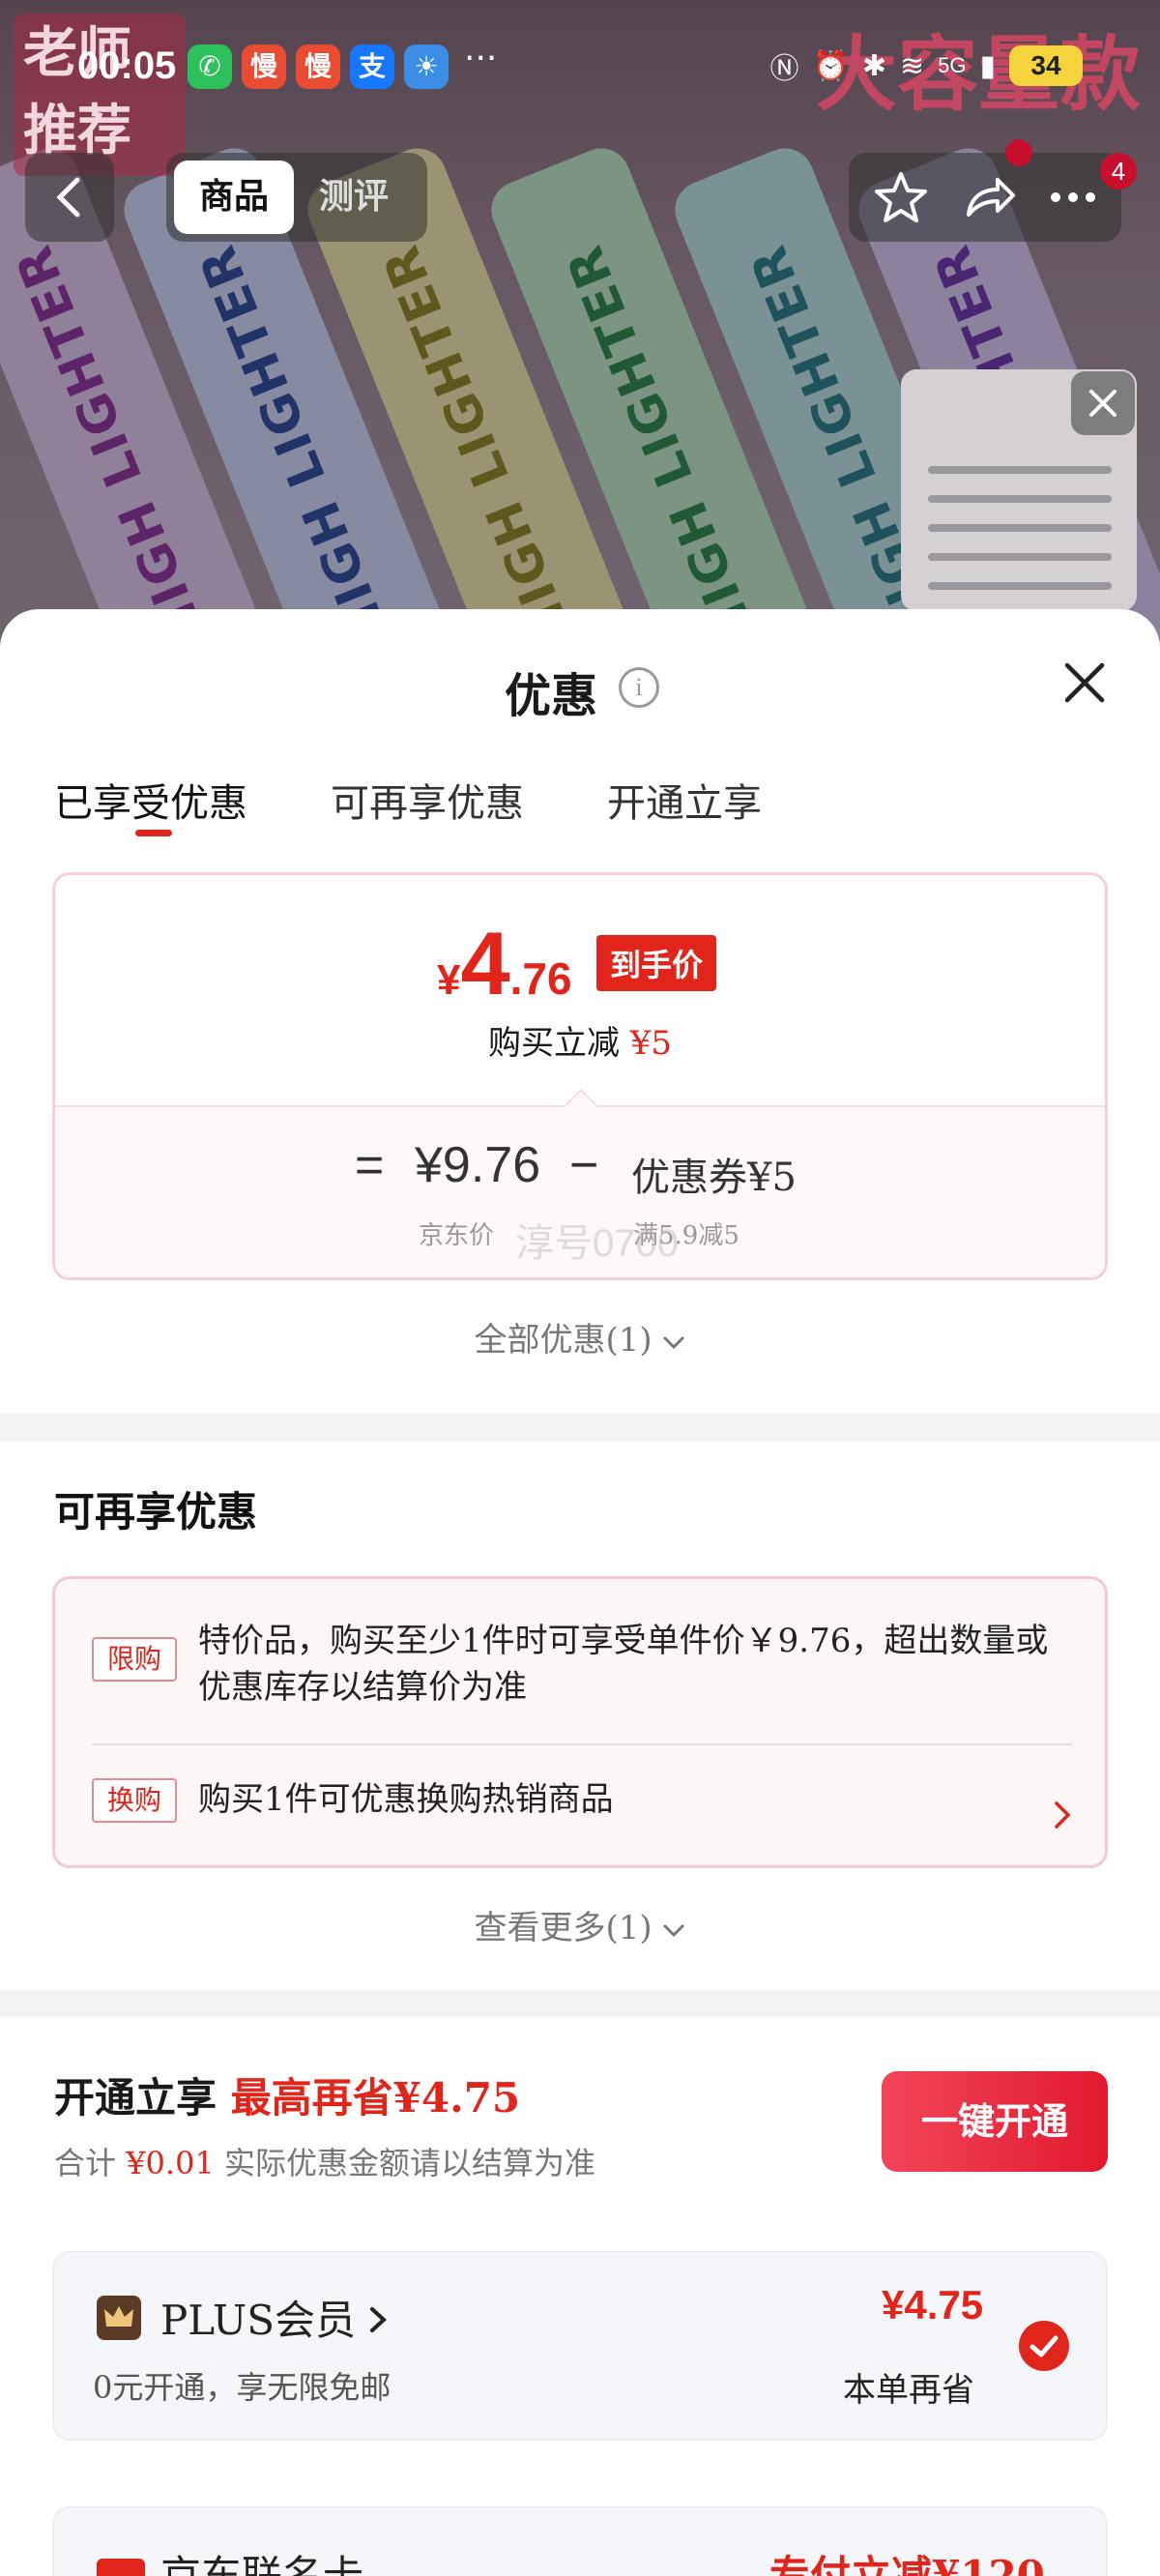  I want to click on tab-active-indicator, so click(153, 833).